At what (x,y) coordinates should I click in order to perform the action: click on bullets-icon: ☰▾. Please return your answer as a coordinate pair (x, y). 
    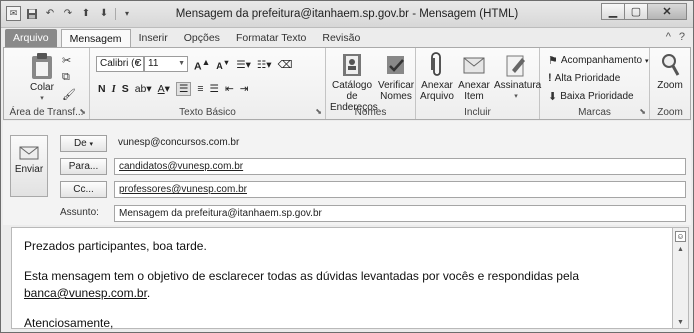
    Looking at the image, I should click on (243, 65).